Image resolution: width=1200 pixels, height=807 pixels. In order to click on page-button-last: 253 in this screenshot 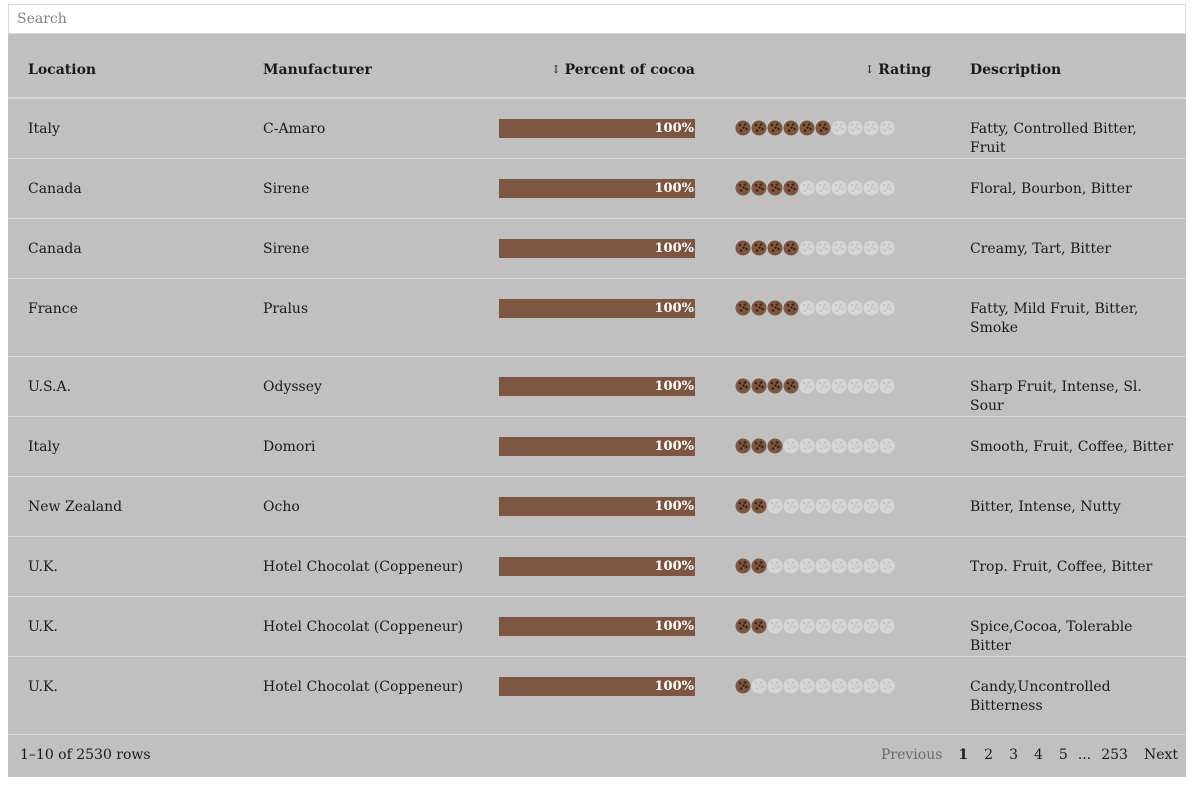, I will do `click(1114, 755)`.